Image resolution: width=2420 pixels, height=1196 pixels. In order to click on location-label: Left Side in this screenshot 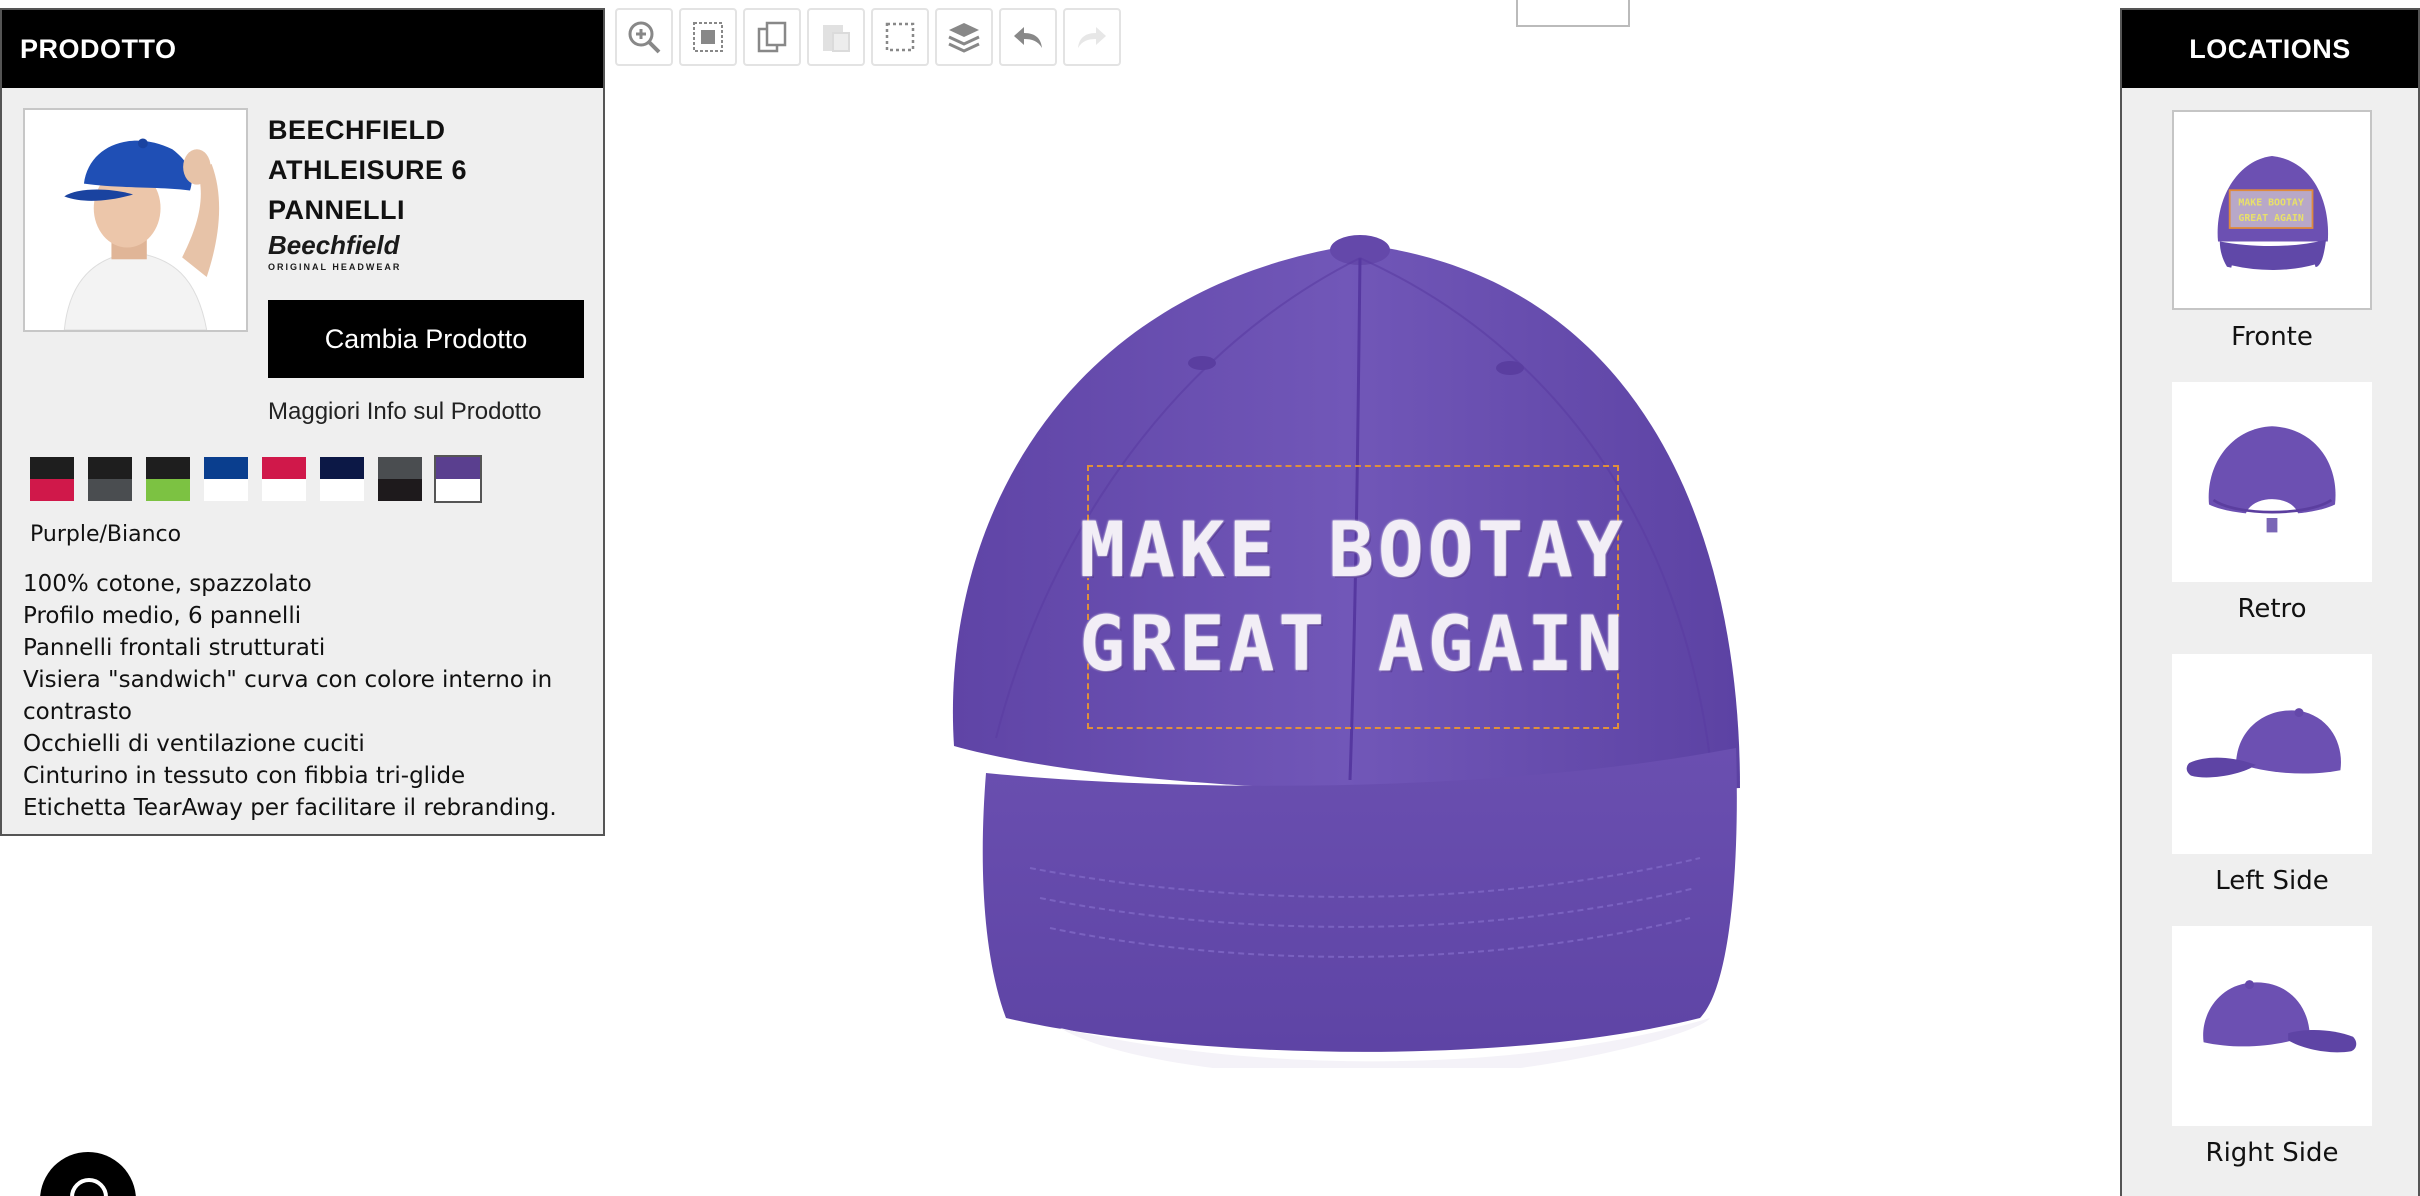, I will do `click(2272, 881)`.